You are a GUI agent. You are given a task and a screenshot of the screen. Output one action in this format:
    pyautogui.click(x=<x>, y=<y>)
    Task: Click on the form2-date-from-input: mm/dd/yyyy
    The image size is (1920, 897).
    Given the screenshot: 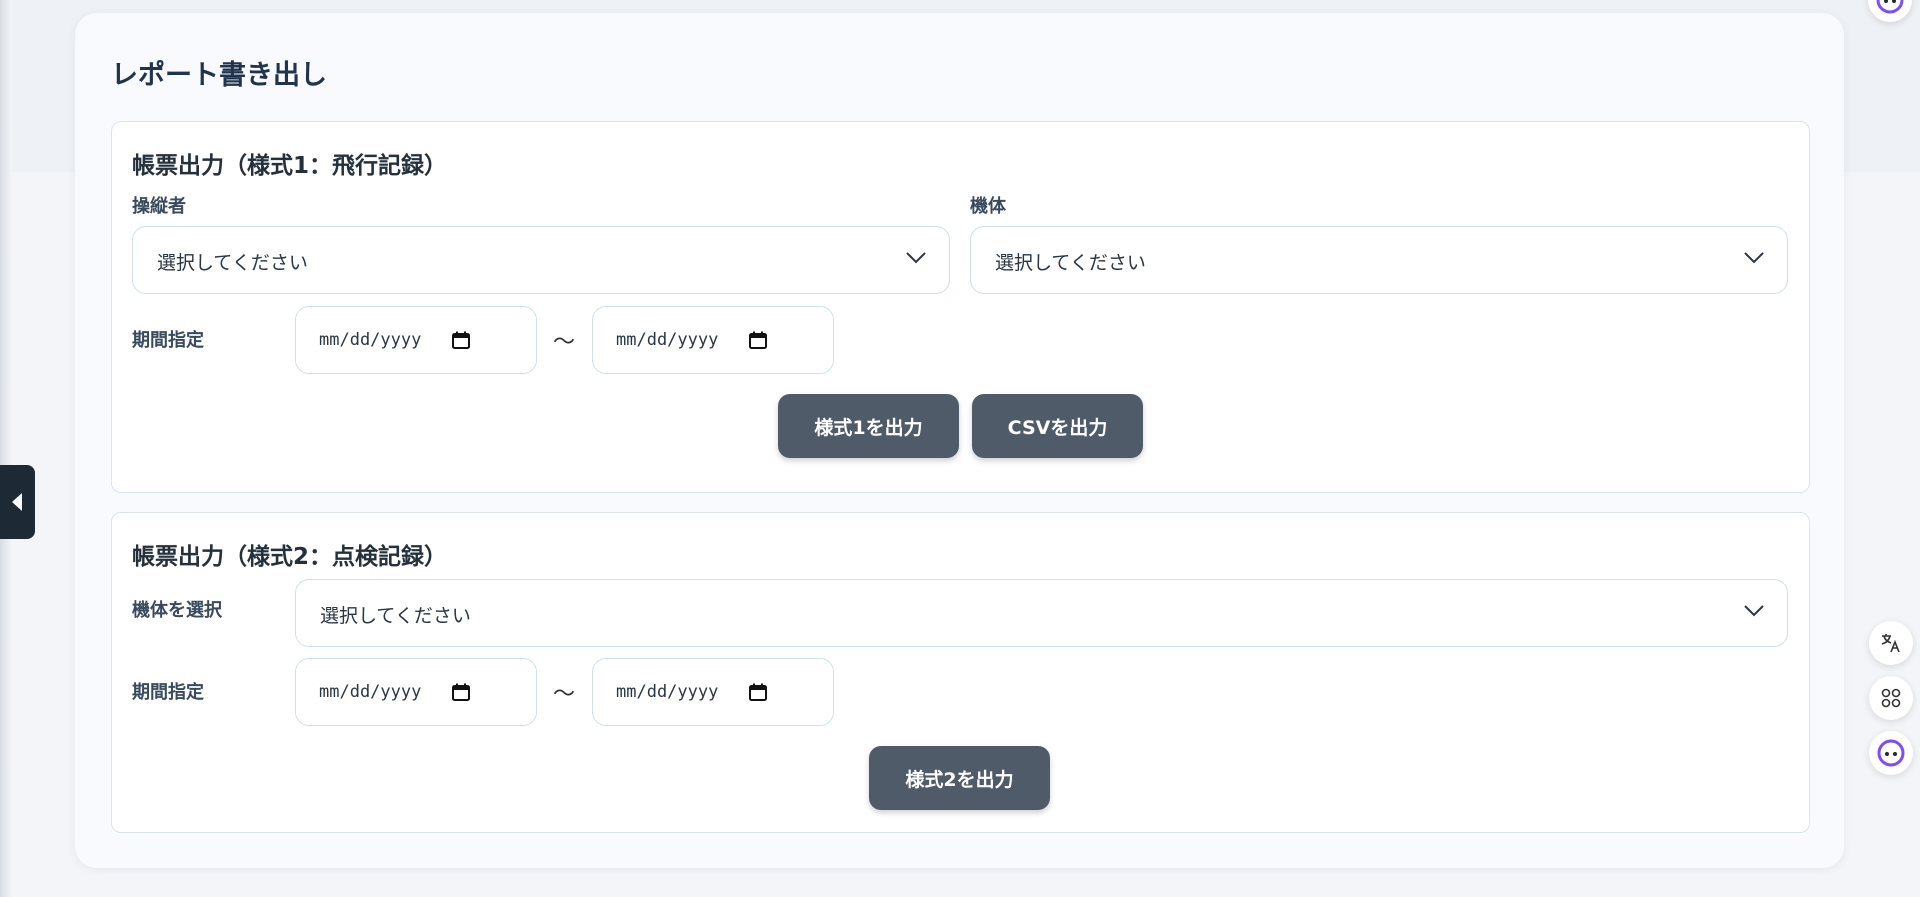 What is the action you would take?
    pyautogui.click(x=416, y=692)
    